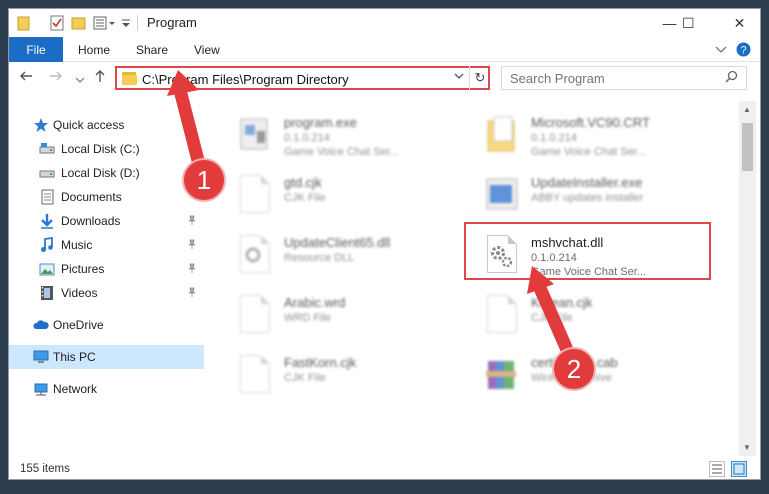 The height and width of the screenshot is (494, 769). What do you see at coordinates (105, 23) in the screenshot?
I see `customize-toolbar-icon` at bounding box center [105, 23].